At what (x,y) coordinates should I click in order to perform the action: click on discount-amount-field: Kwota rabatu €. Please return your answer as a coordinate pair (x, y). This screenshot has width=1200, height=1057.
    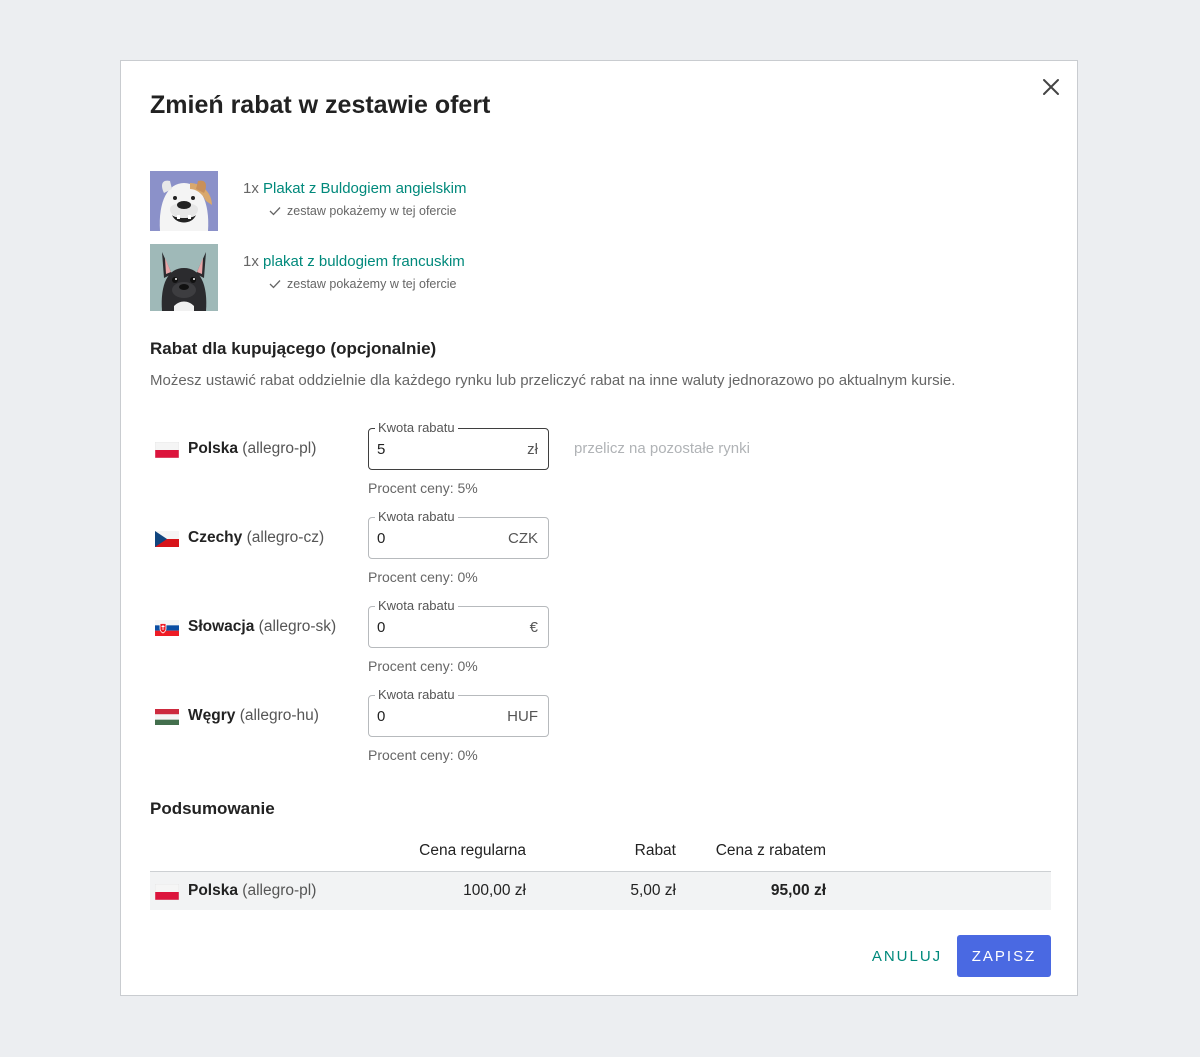
    Looking at the image, I should click on (458, 622).